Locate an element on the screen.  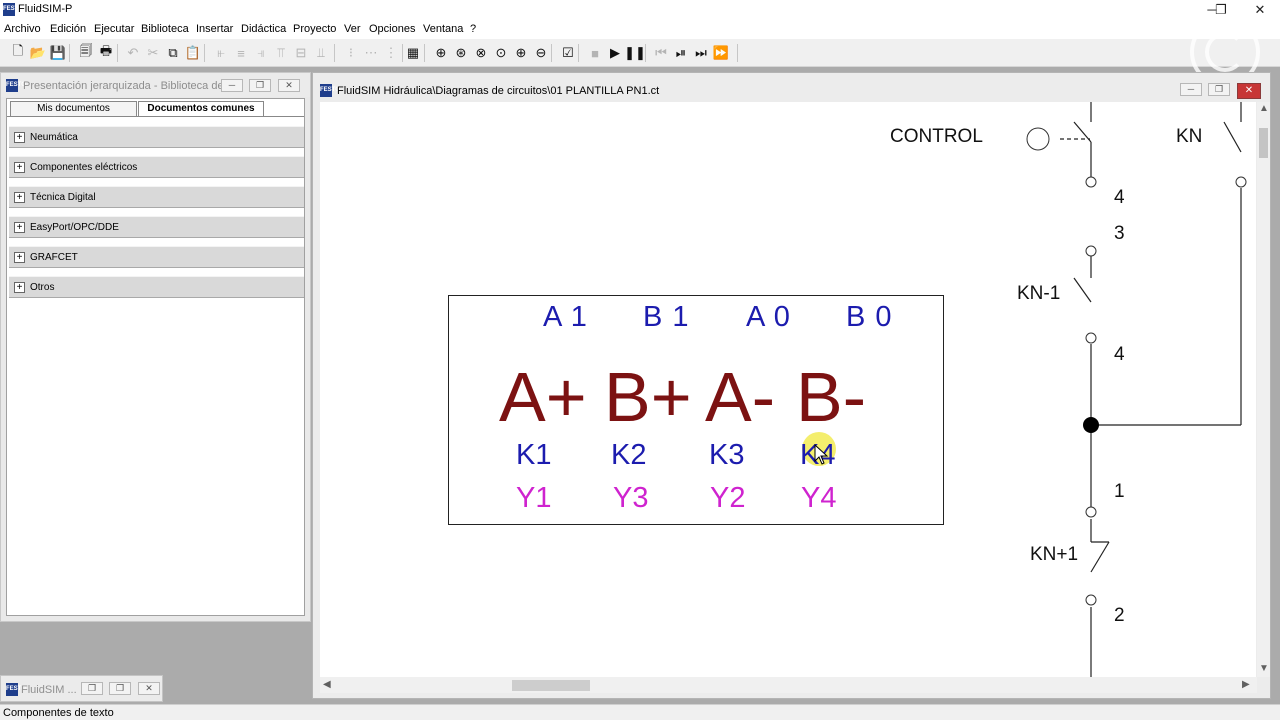
align-center-icon: ≡ is located at coordinates (241, 53).